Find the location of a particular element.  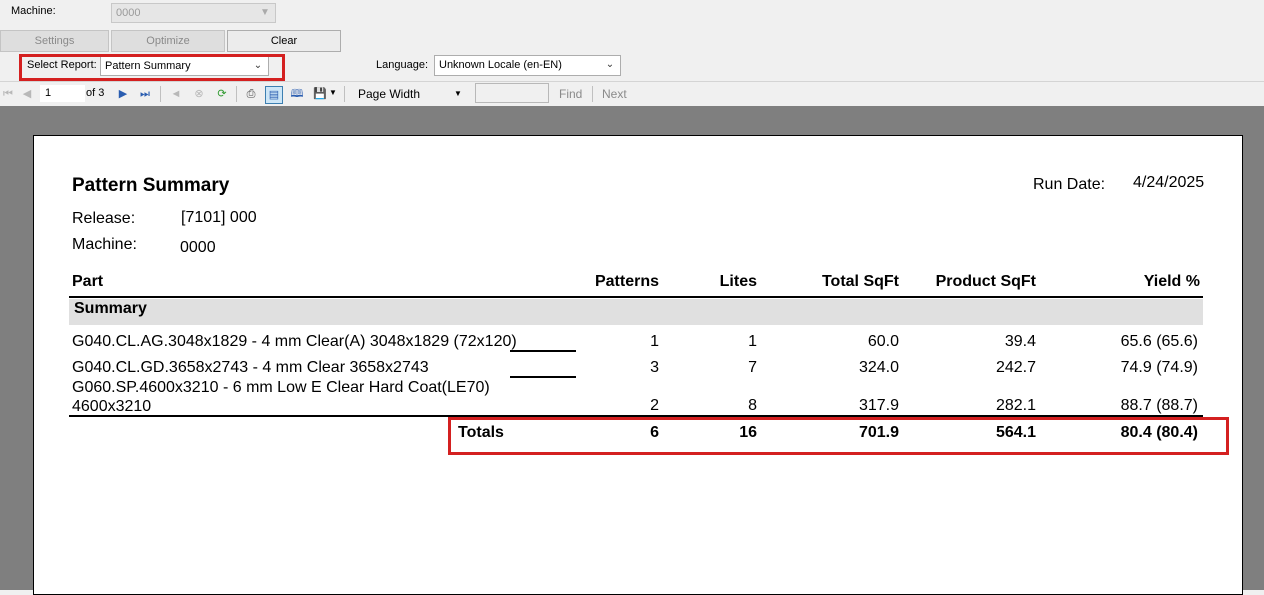

language-value: Unknown Locale (en-EN) is located at coordinates (500, 65).